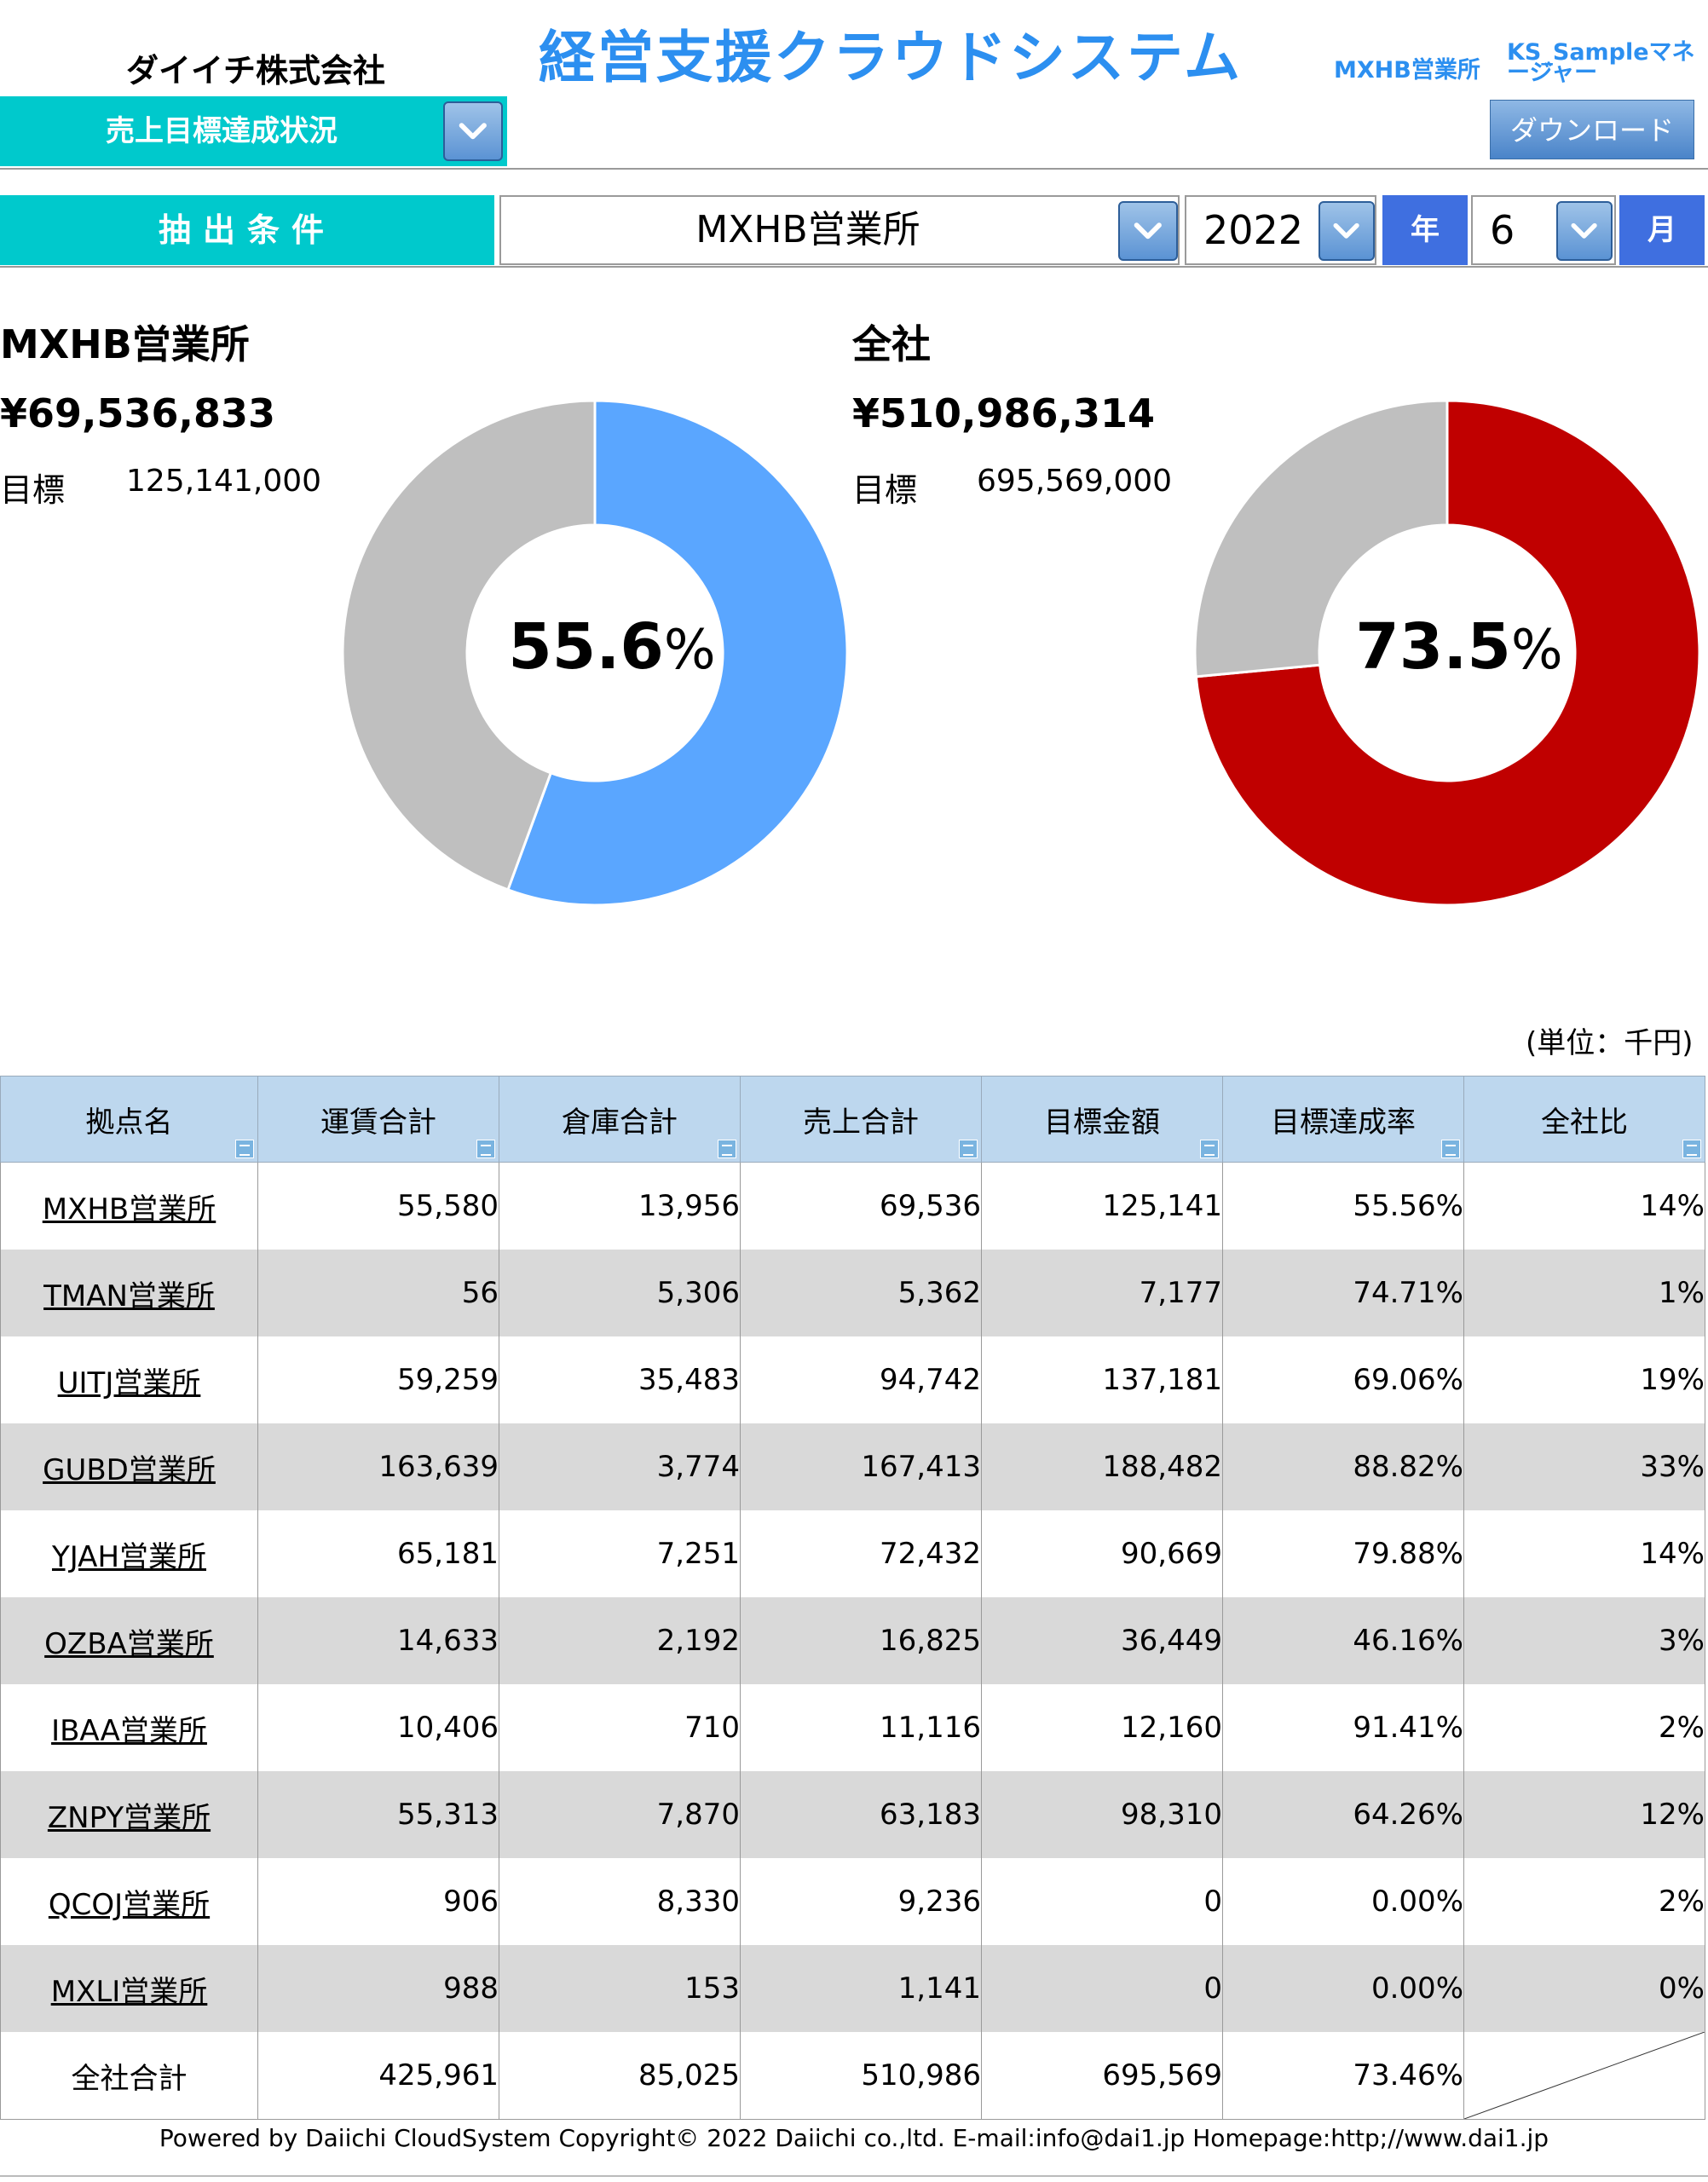 The image size is (1708, 2182). Describe the element at coordinates (1102, 1553) in the screenshot. I see `table-cell: 90,669` at that location.